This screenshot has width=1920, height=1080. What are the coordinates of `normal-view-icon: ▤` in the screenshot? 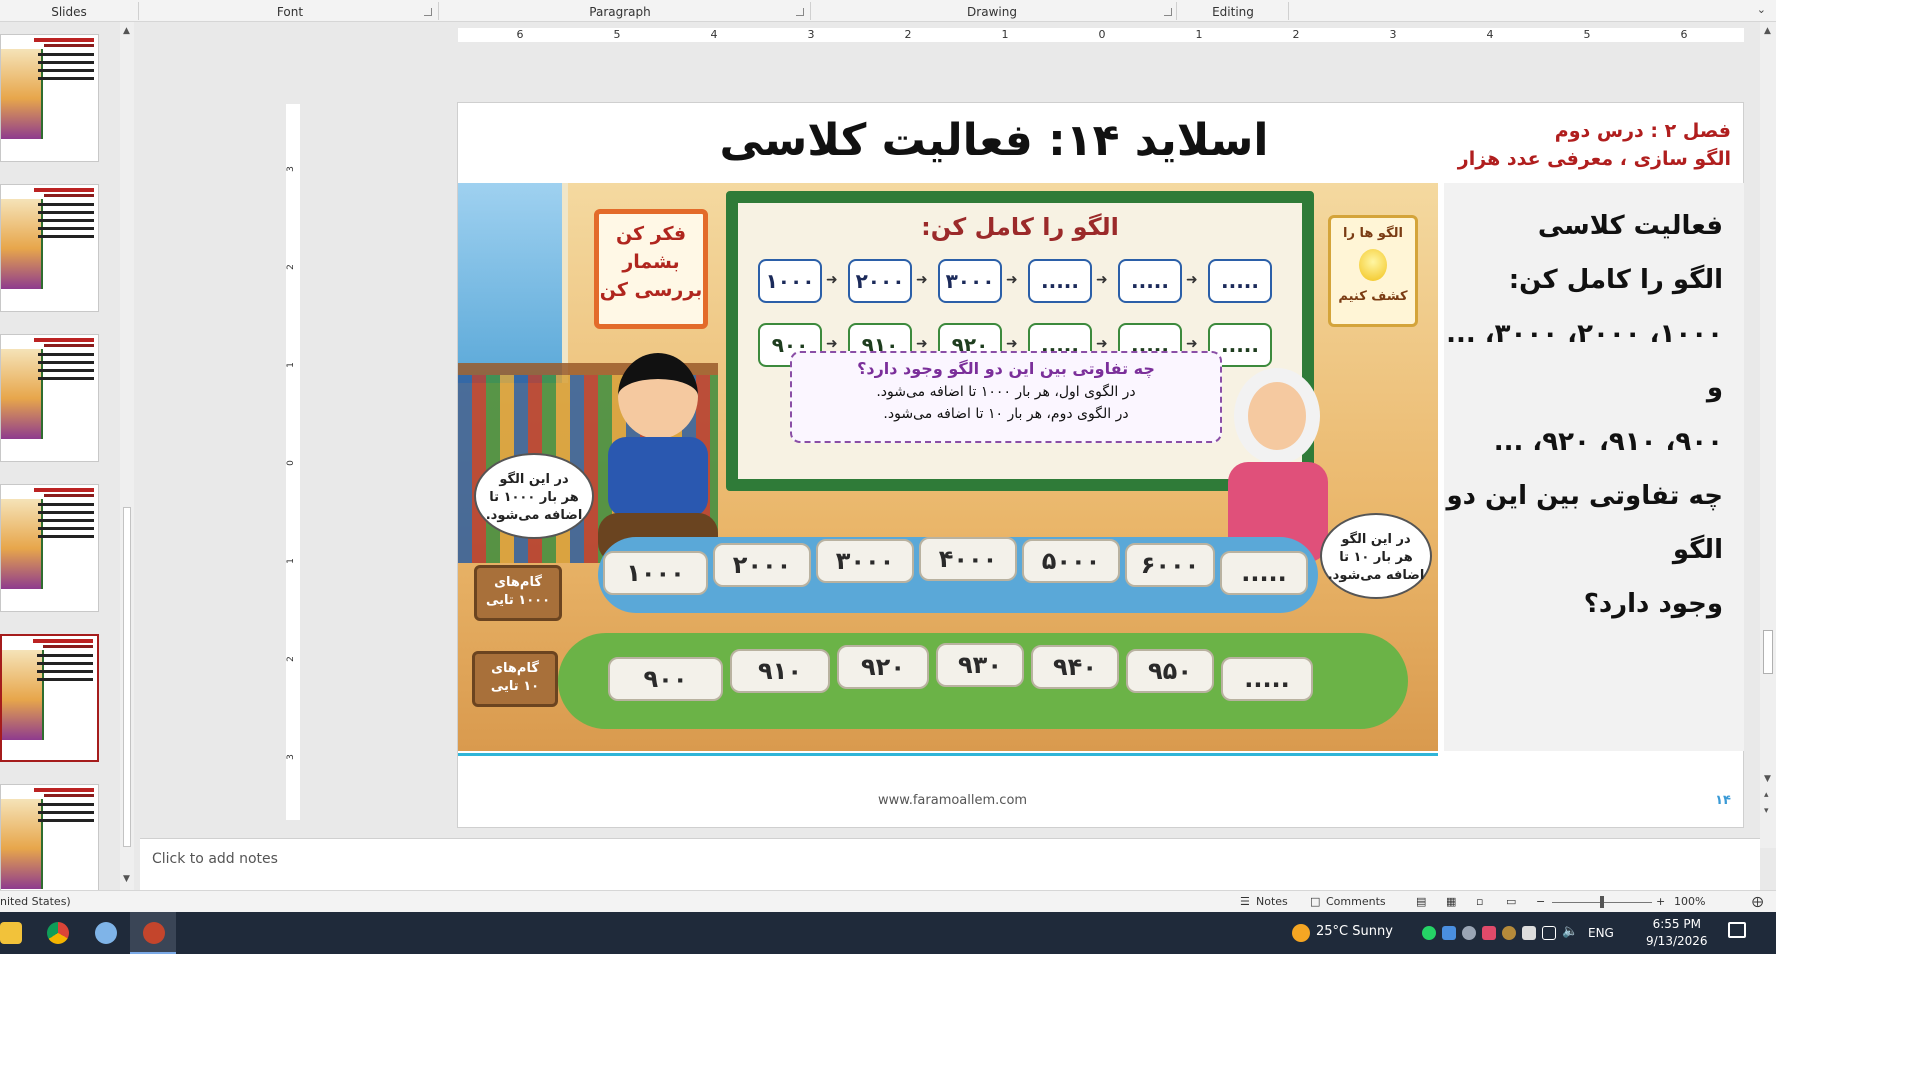 It's located at (1421, 901).